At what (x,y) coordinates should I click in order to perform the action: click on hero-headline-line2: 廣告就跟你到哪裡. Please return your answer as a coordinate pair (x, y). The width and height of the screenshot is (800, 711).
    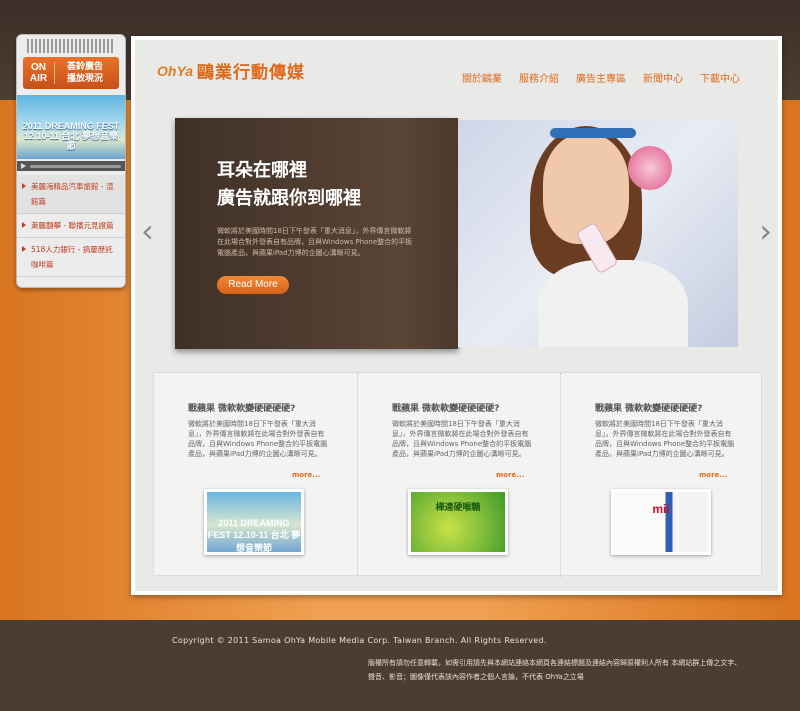
    Looking at the image, I should click on (289, 198).